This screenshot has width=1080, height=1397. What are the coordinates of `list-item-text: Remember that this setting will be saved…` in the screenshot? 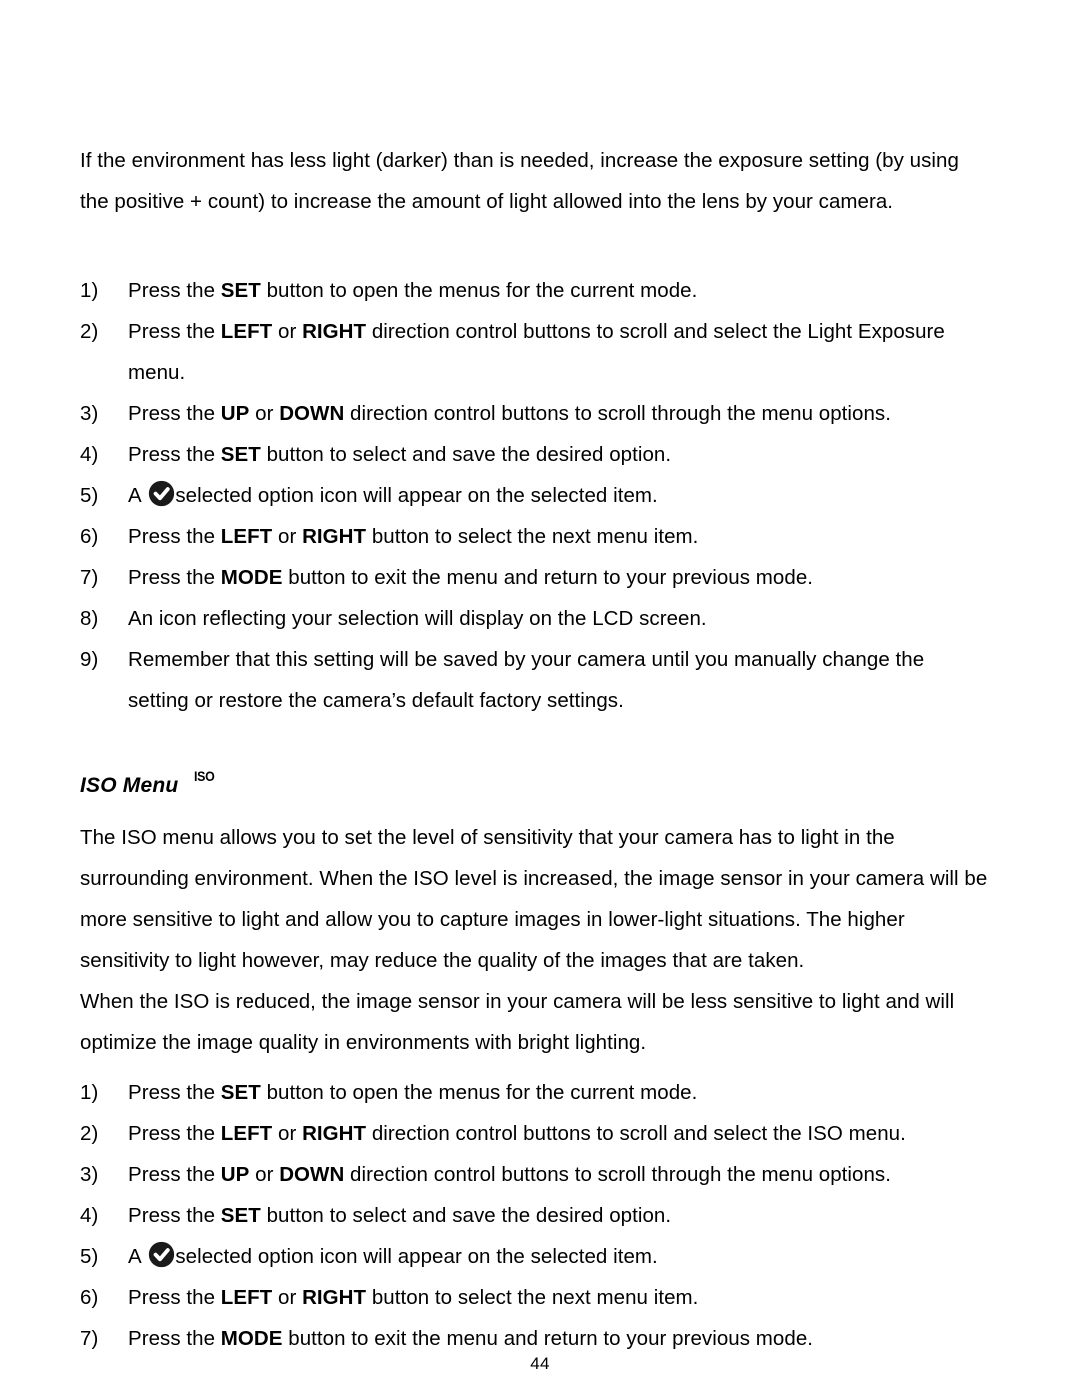 It's located at (526, 680).